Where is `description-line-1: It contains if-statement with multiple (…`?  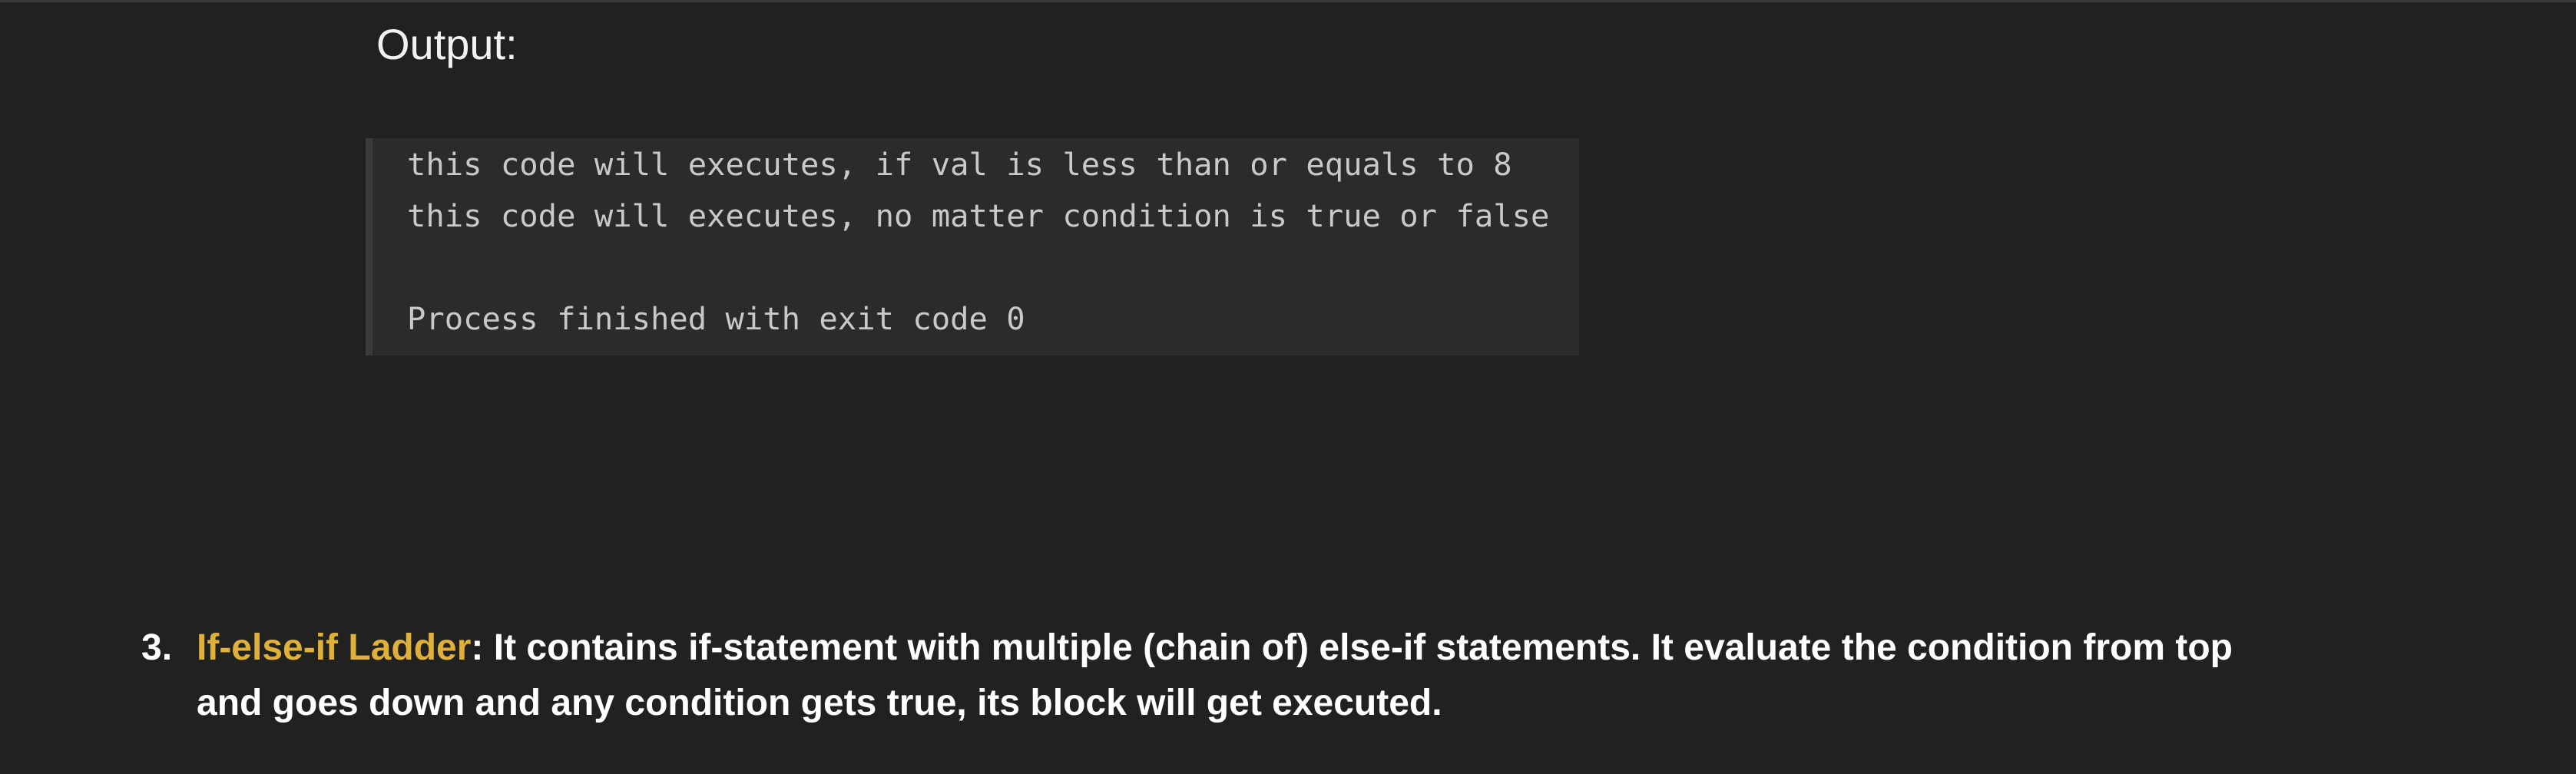
description-line-1: It contains if-statement with multiple (… is located at coordinates (1358, 648).